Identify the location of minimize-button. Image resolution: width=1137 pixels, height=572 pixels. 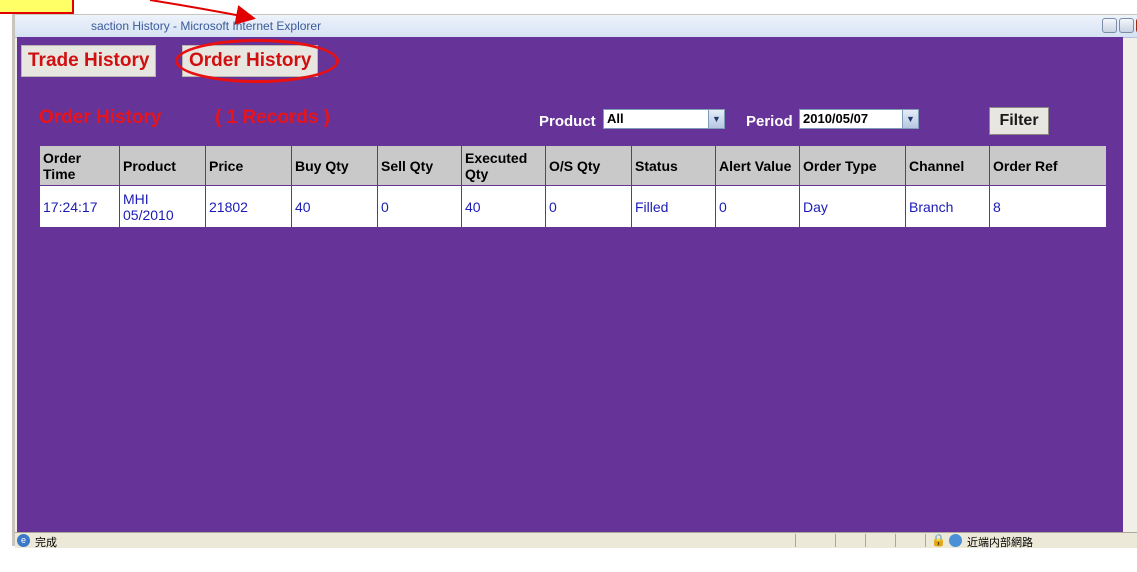
(1109, 25).